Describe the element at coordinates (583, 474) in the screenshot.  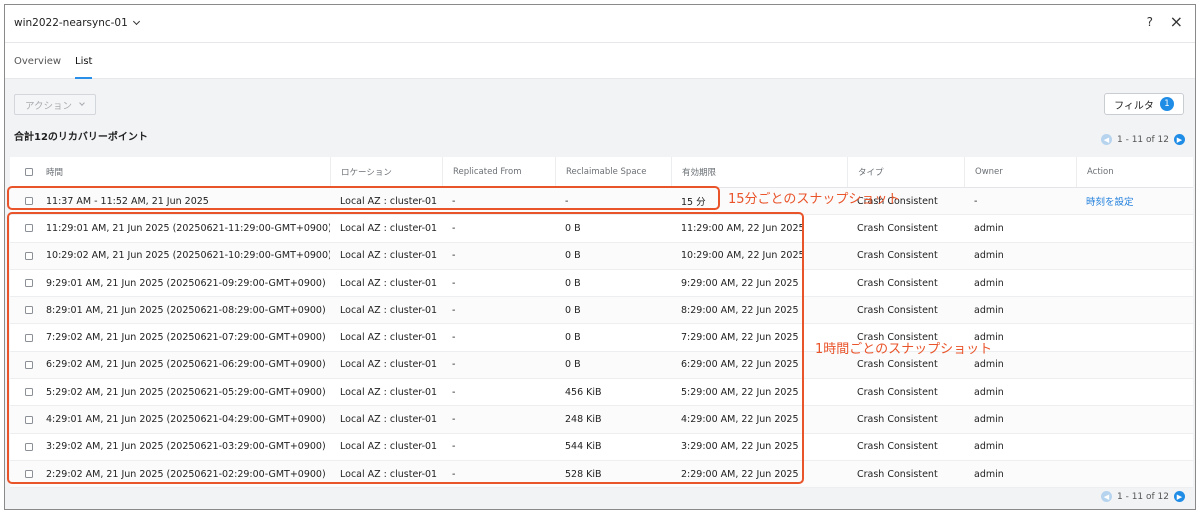
I see `reclaimable-space-cell: 528 KiB` at that location.